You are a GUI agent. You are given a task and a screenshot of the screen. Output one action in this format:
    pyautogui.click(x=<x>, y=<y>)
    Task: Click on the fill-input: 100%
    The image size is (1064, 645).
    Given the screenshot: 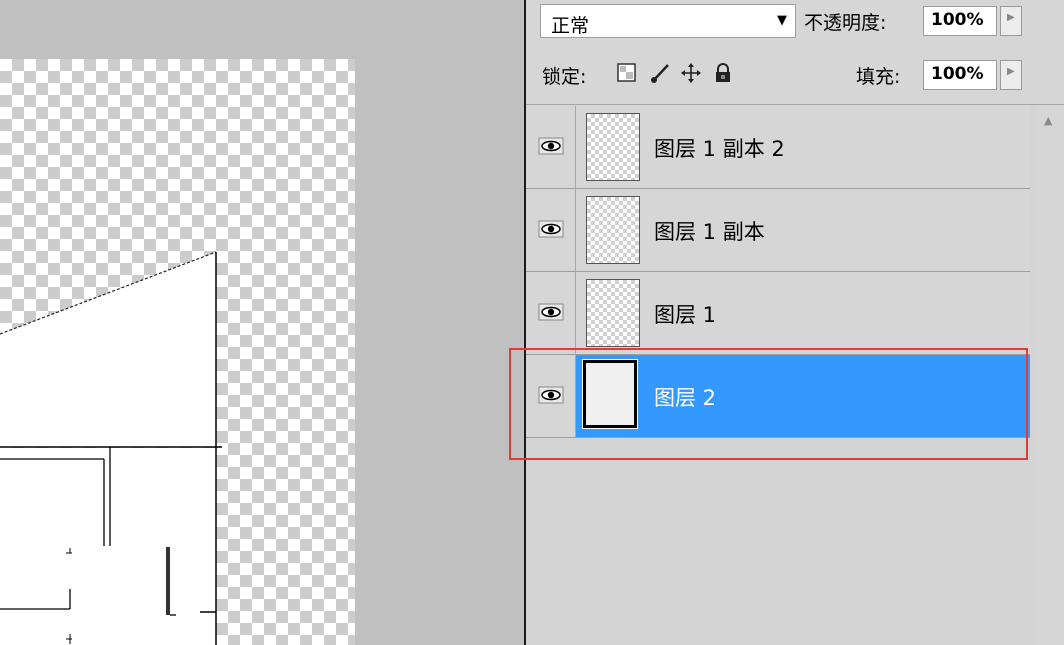 What is the action you would take?
    pyautogui.click(x=960, y=75)
    